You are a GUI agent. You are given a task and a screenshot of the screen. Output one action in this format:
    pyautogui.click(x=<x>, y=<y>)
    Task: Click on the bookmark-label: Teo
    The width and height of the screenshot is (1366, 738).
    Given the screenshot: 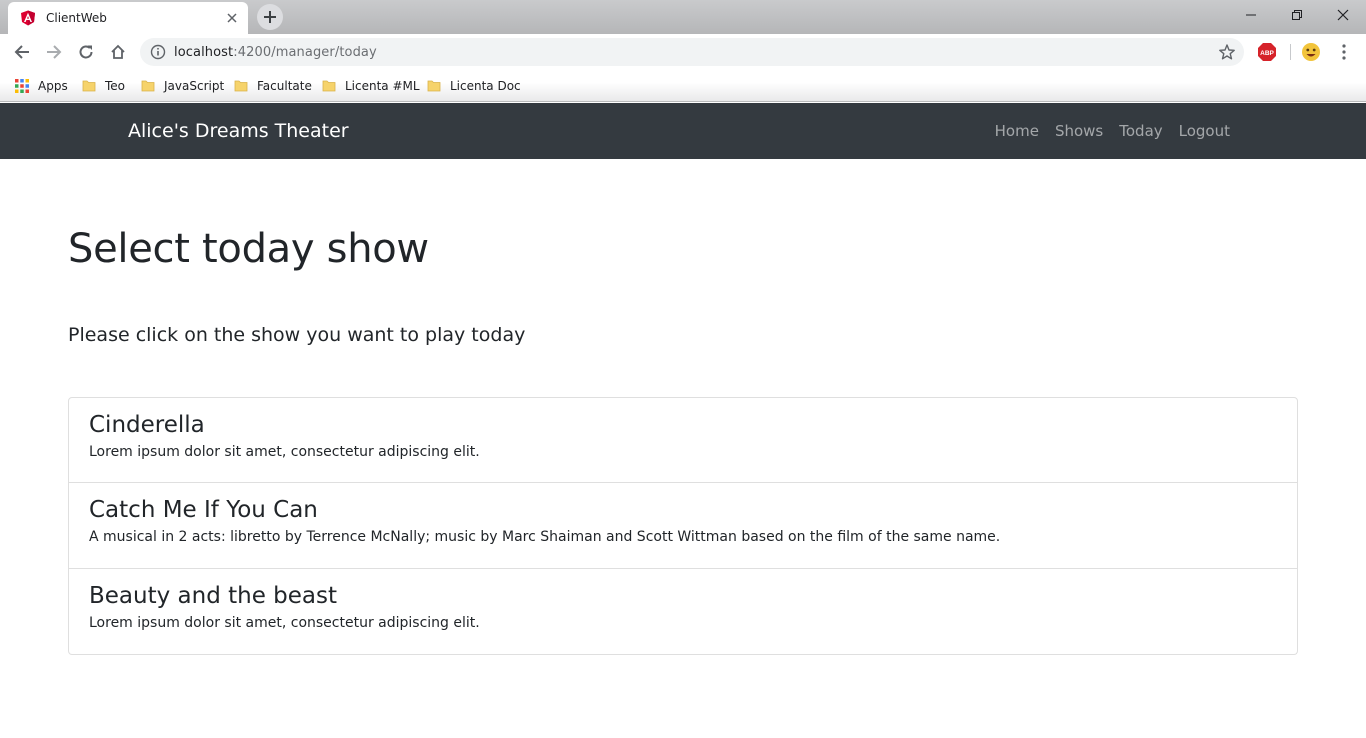 What is the action you would take?
    pyautogui.click(x=115, y=86)
    